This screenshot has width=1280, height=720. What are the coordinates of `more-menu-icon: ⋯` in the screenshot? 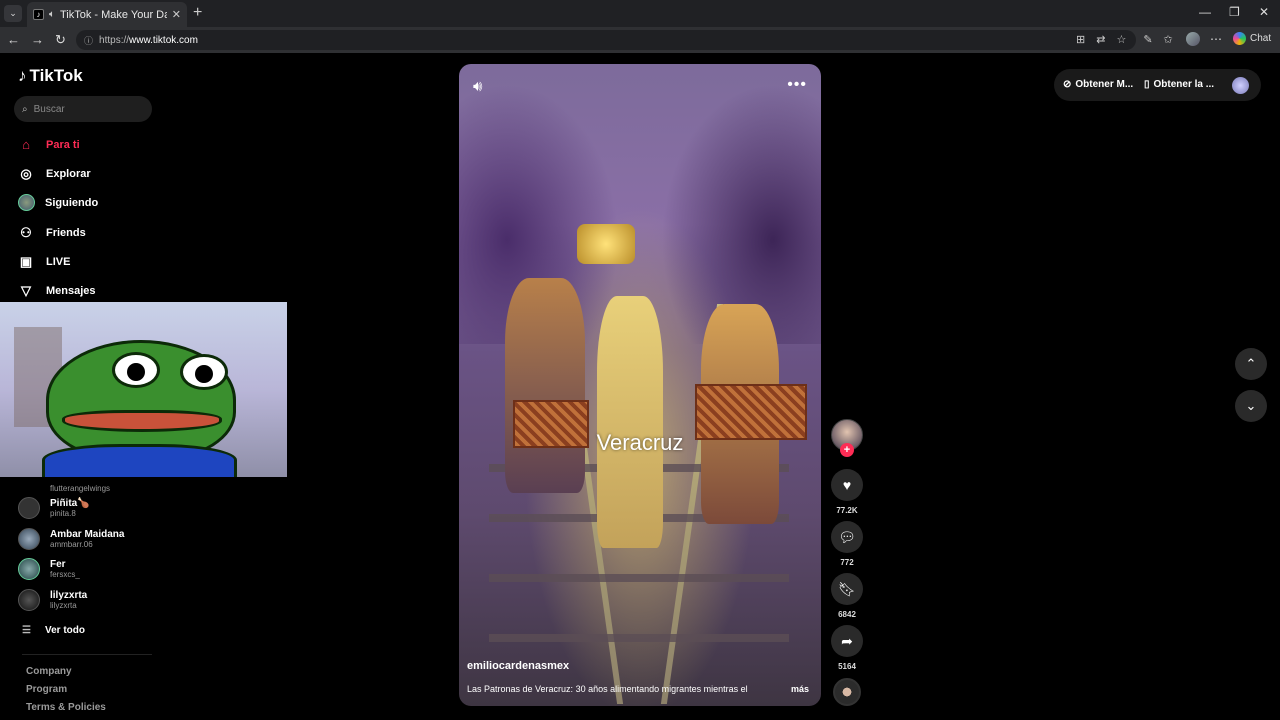 It's located at (1216, 39).